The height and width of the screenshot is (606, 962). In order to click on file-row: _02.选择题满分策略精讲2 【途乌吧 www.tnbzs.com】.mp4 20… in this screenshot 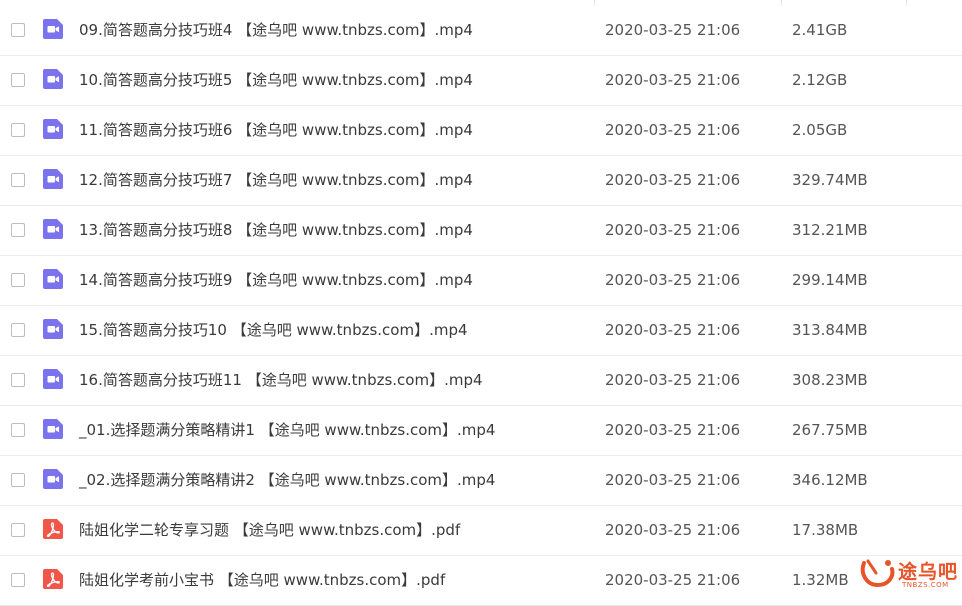, I will do `click(481, 481)`.